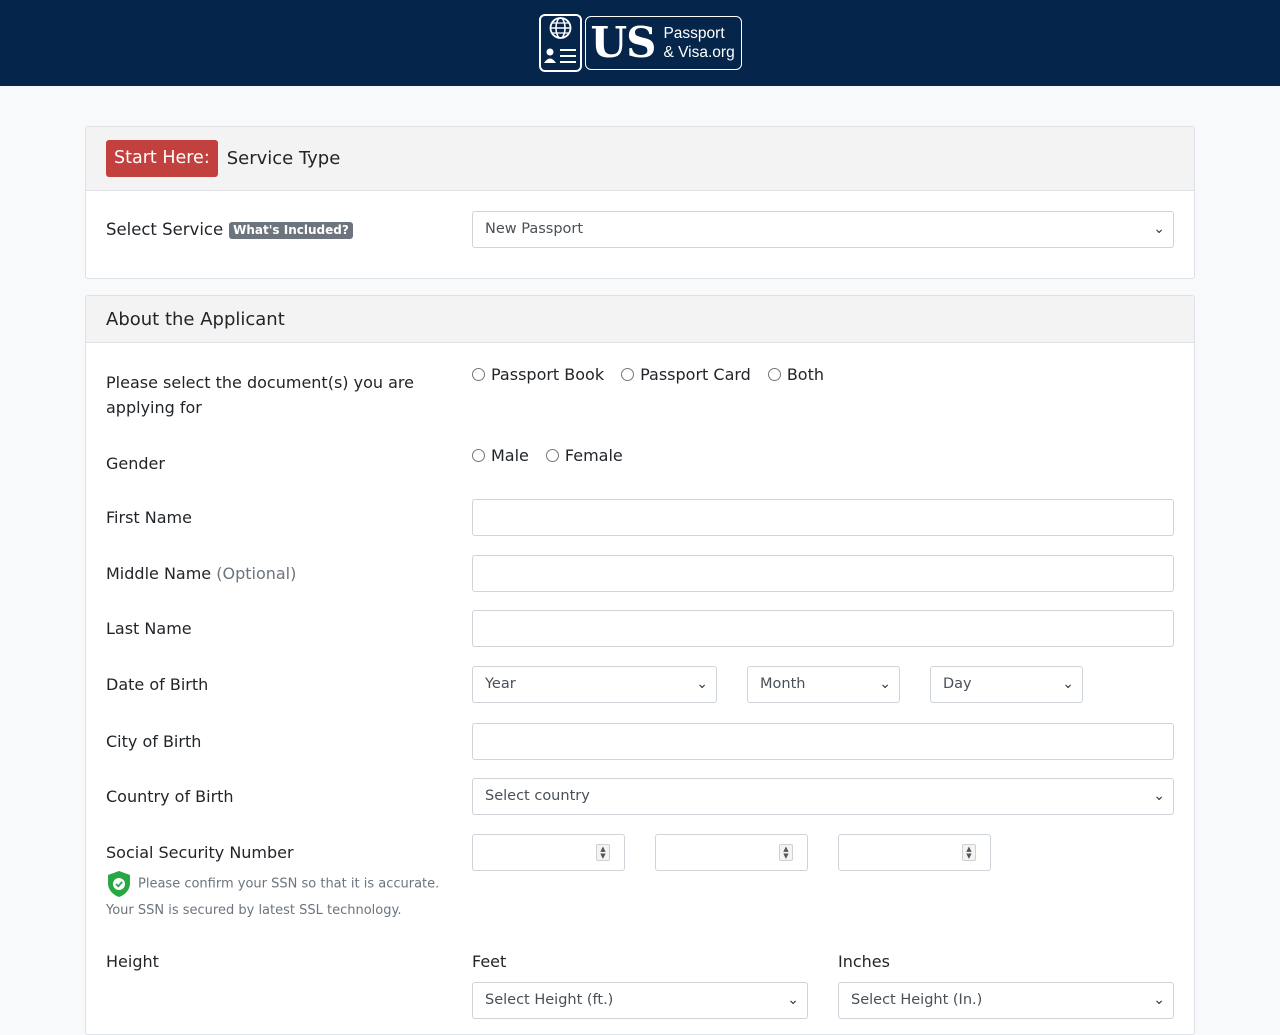 The image size is (1280, 1035). Describe the element at coordinates (534, 229) in the screenshot. I see `service-select-value: New Passport` at that location.